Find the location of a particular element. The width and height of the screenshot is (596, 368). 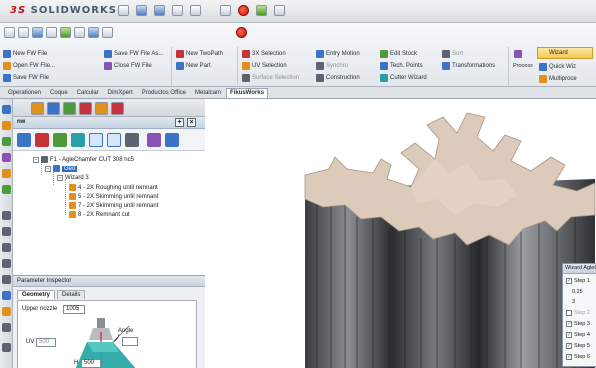

sort-button: Sort is located at coordinates (452, 54).